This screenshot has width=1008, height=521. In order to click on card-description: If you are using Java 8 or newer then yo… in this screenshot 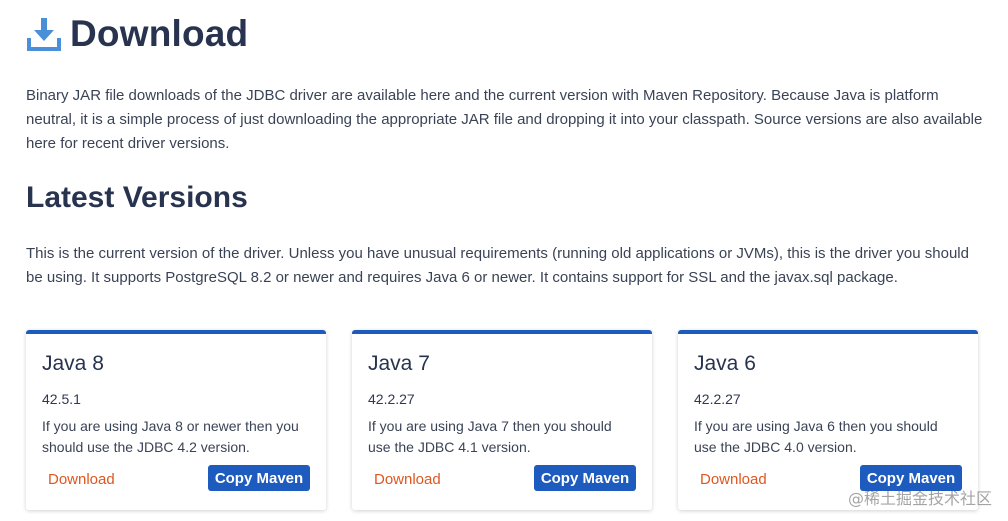, I will do `click(170, 436)`.